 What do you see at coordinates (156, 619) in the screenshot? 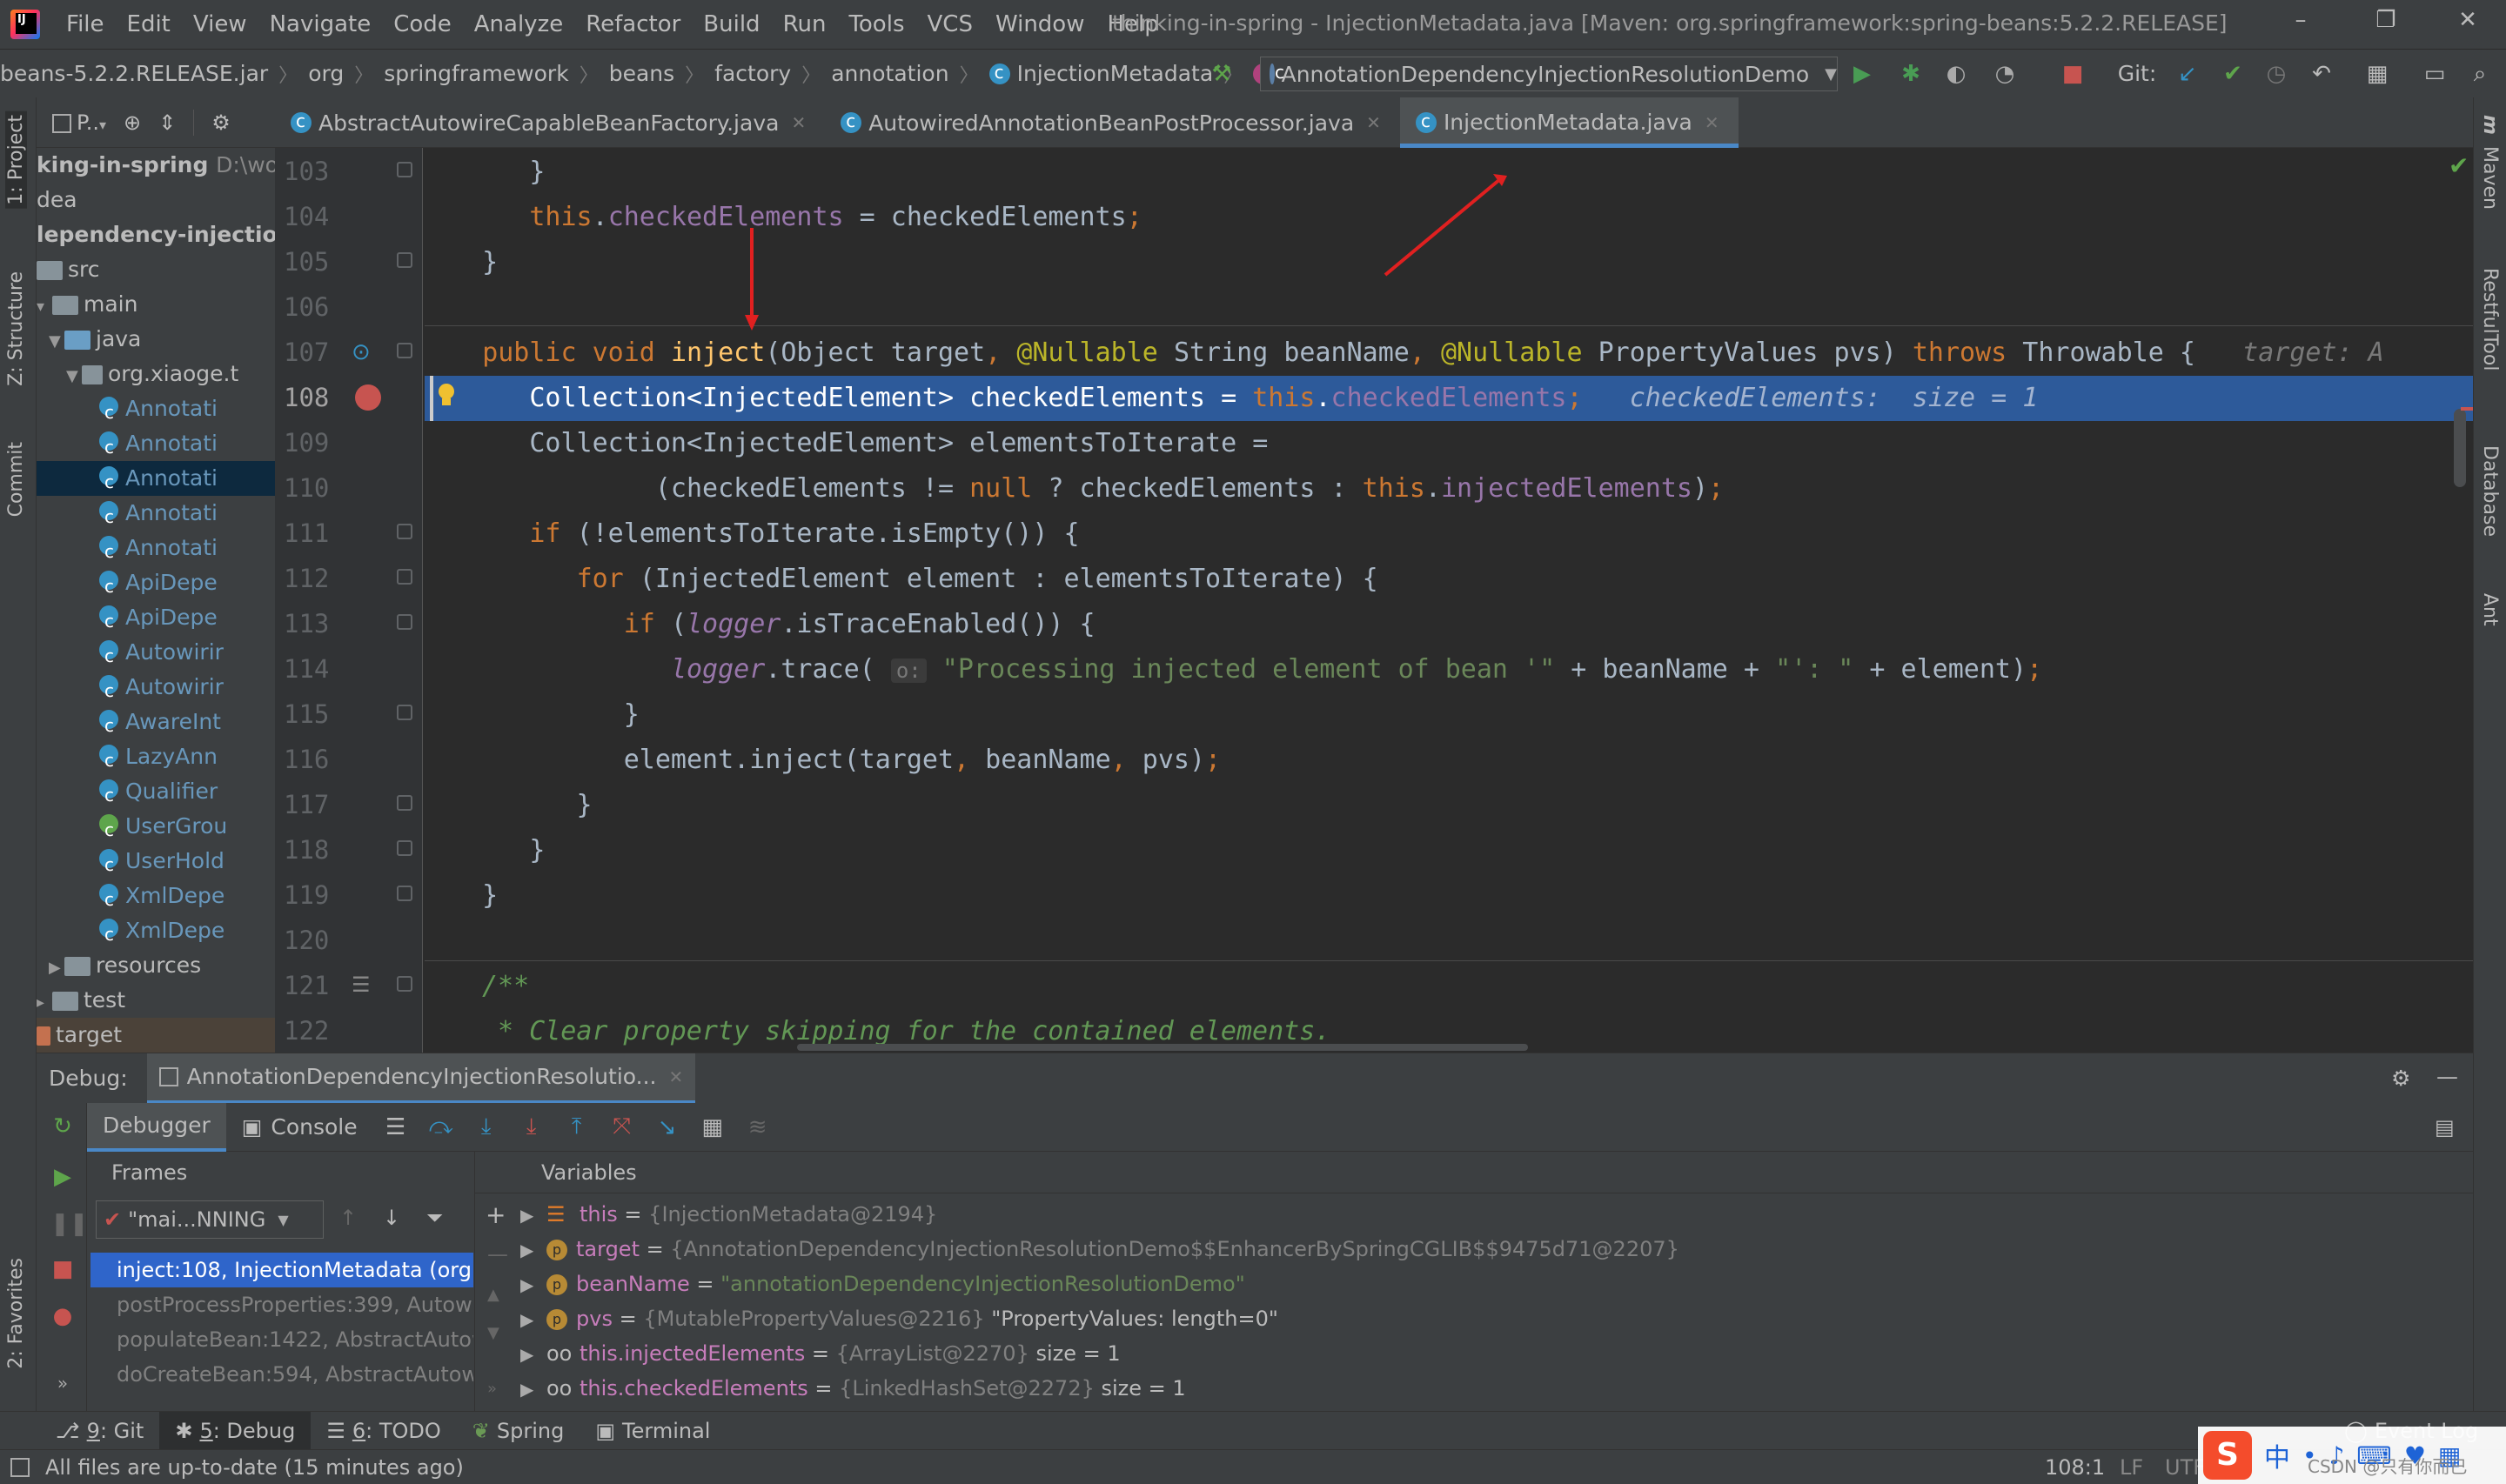
I see `tree-item-class: ApiDepe` at bounding box center [156, 619].